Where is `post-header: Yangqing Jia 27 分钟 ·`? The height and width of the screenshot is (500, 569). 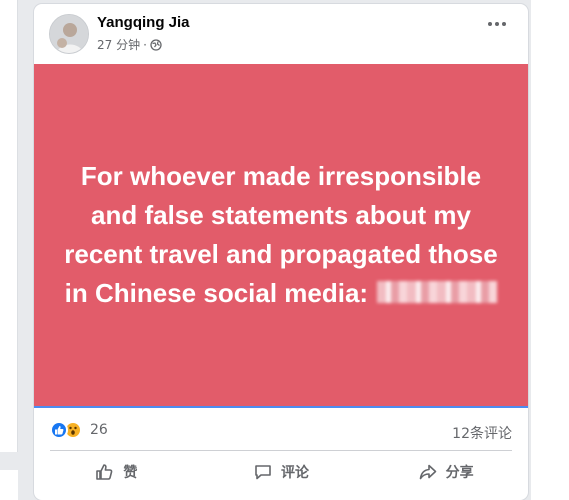
post-header: Yangqing Jia 27 分钟 · is located at coordinates (281, 34).